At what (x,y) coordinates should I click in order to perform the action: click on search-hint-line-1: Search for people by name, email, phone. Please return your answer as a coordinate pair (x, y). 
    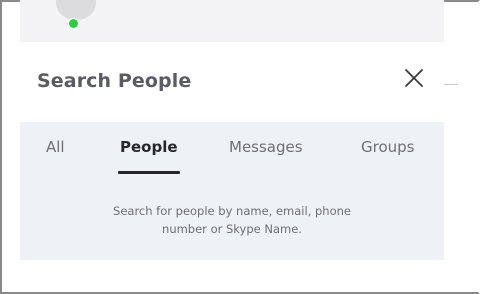
    Looking at the image, I should click on (232, 211).